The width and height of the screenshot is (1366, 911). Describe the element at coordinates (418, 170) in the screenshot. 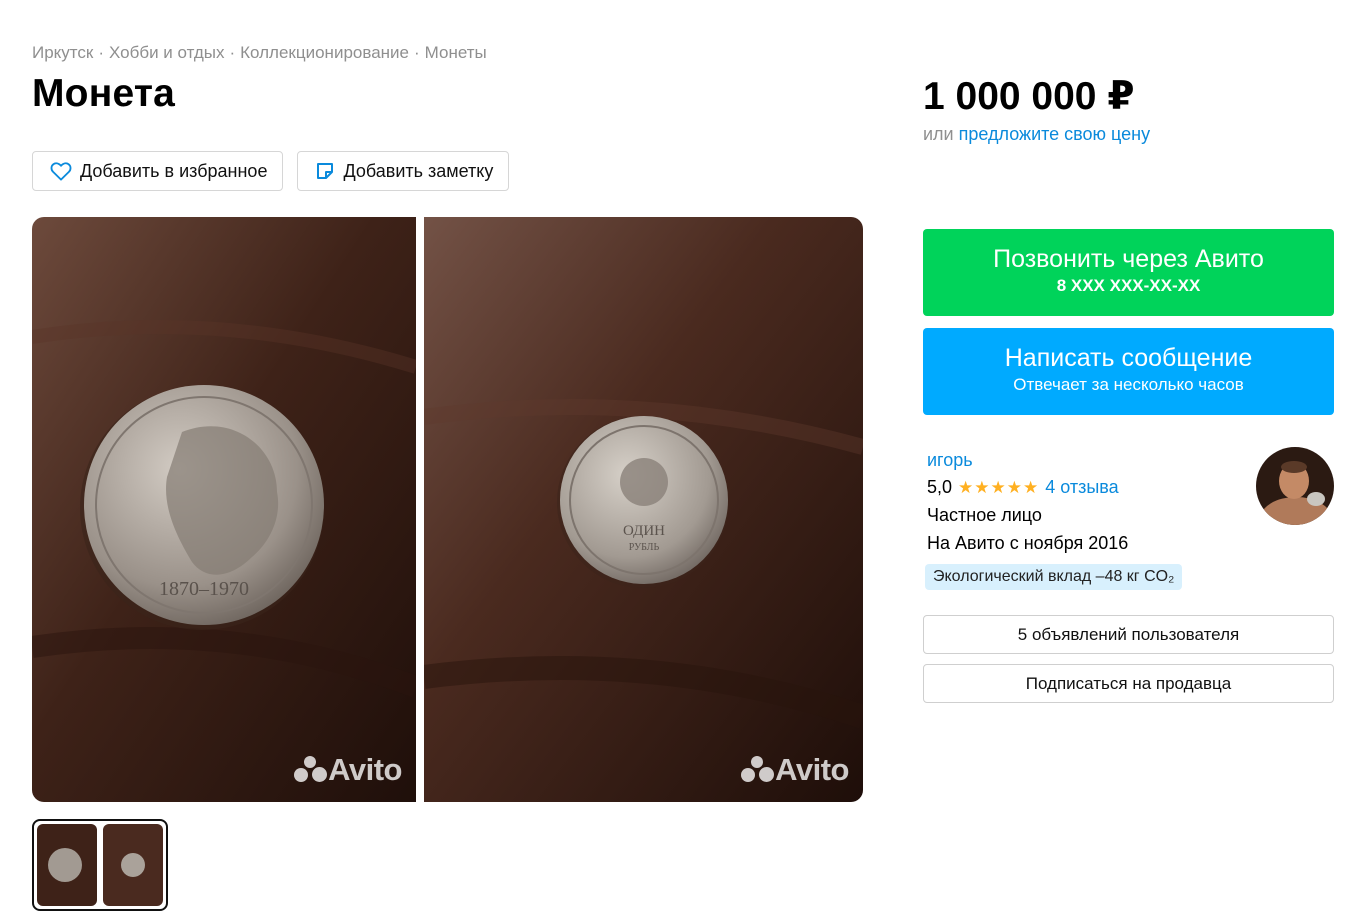

I see `add-note-label: Добавить заметку` at that location.